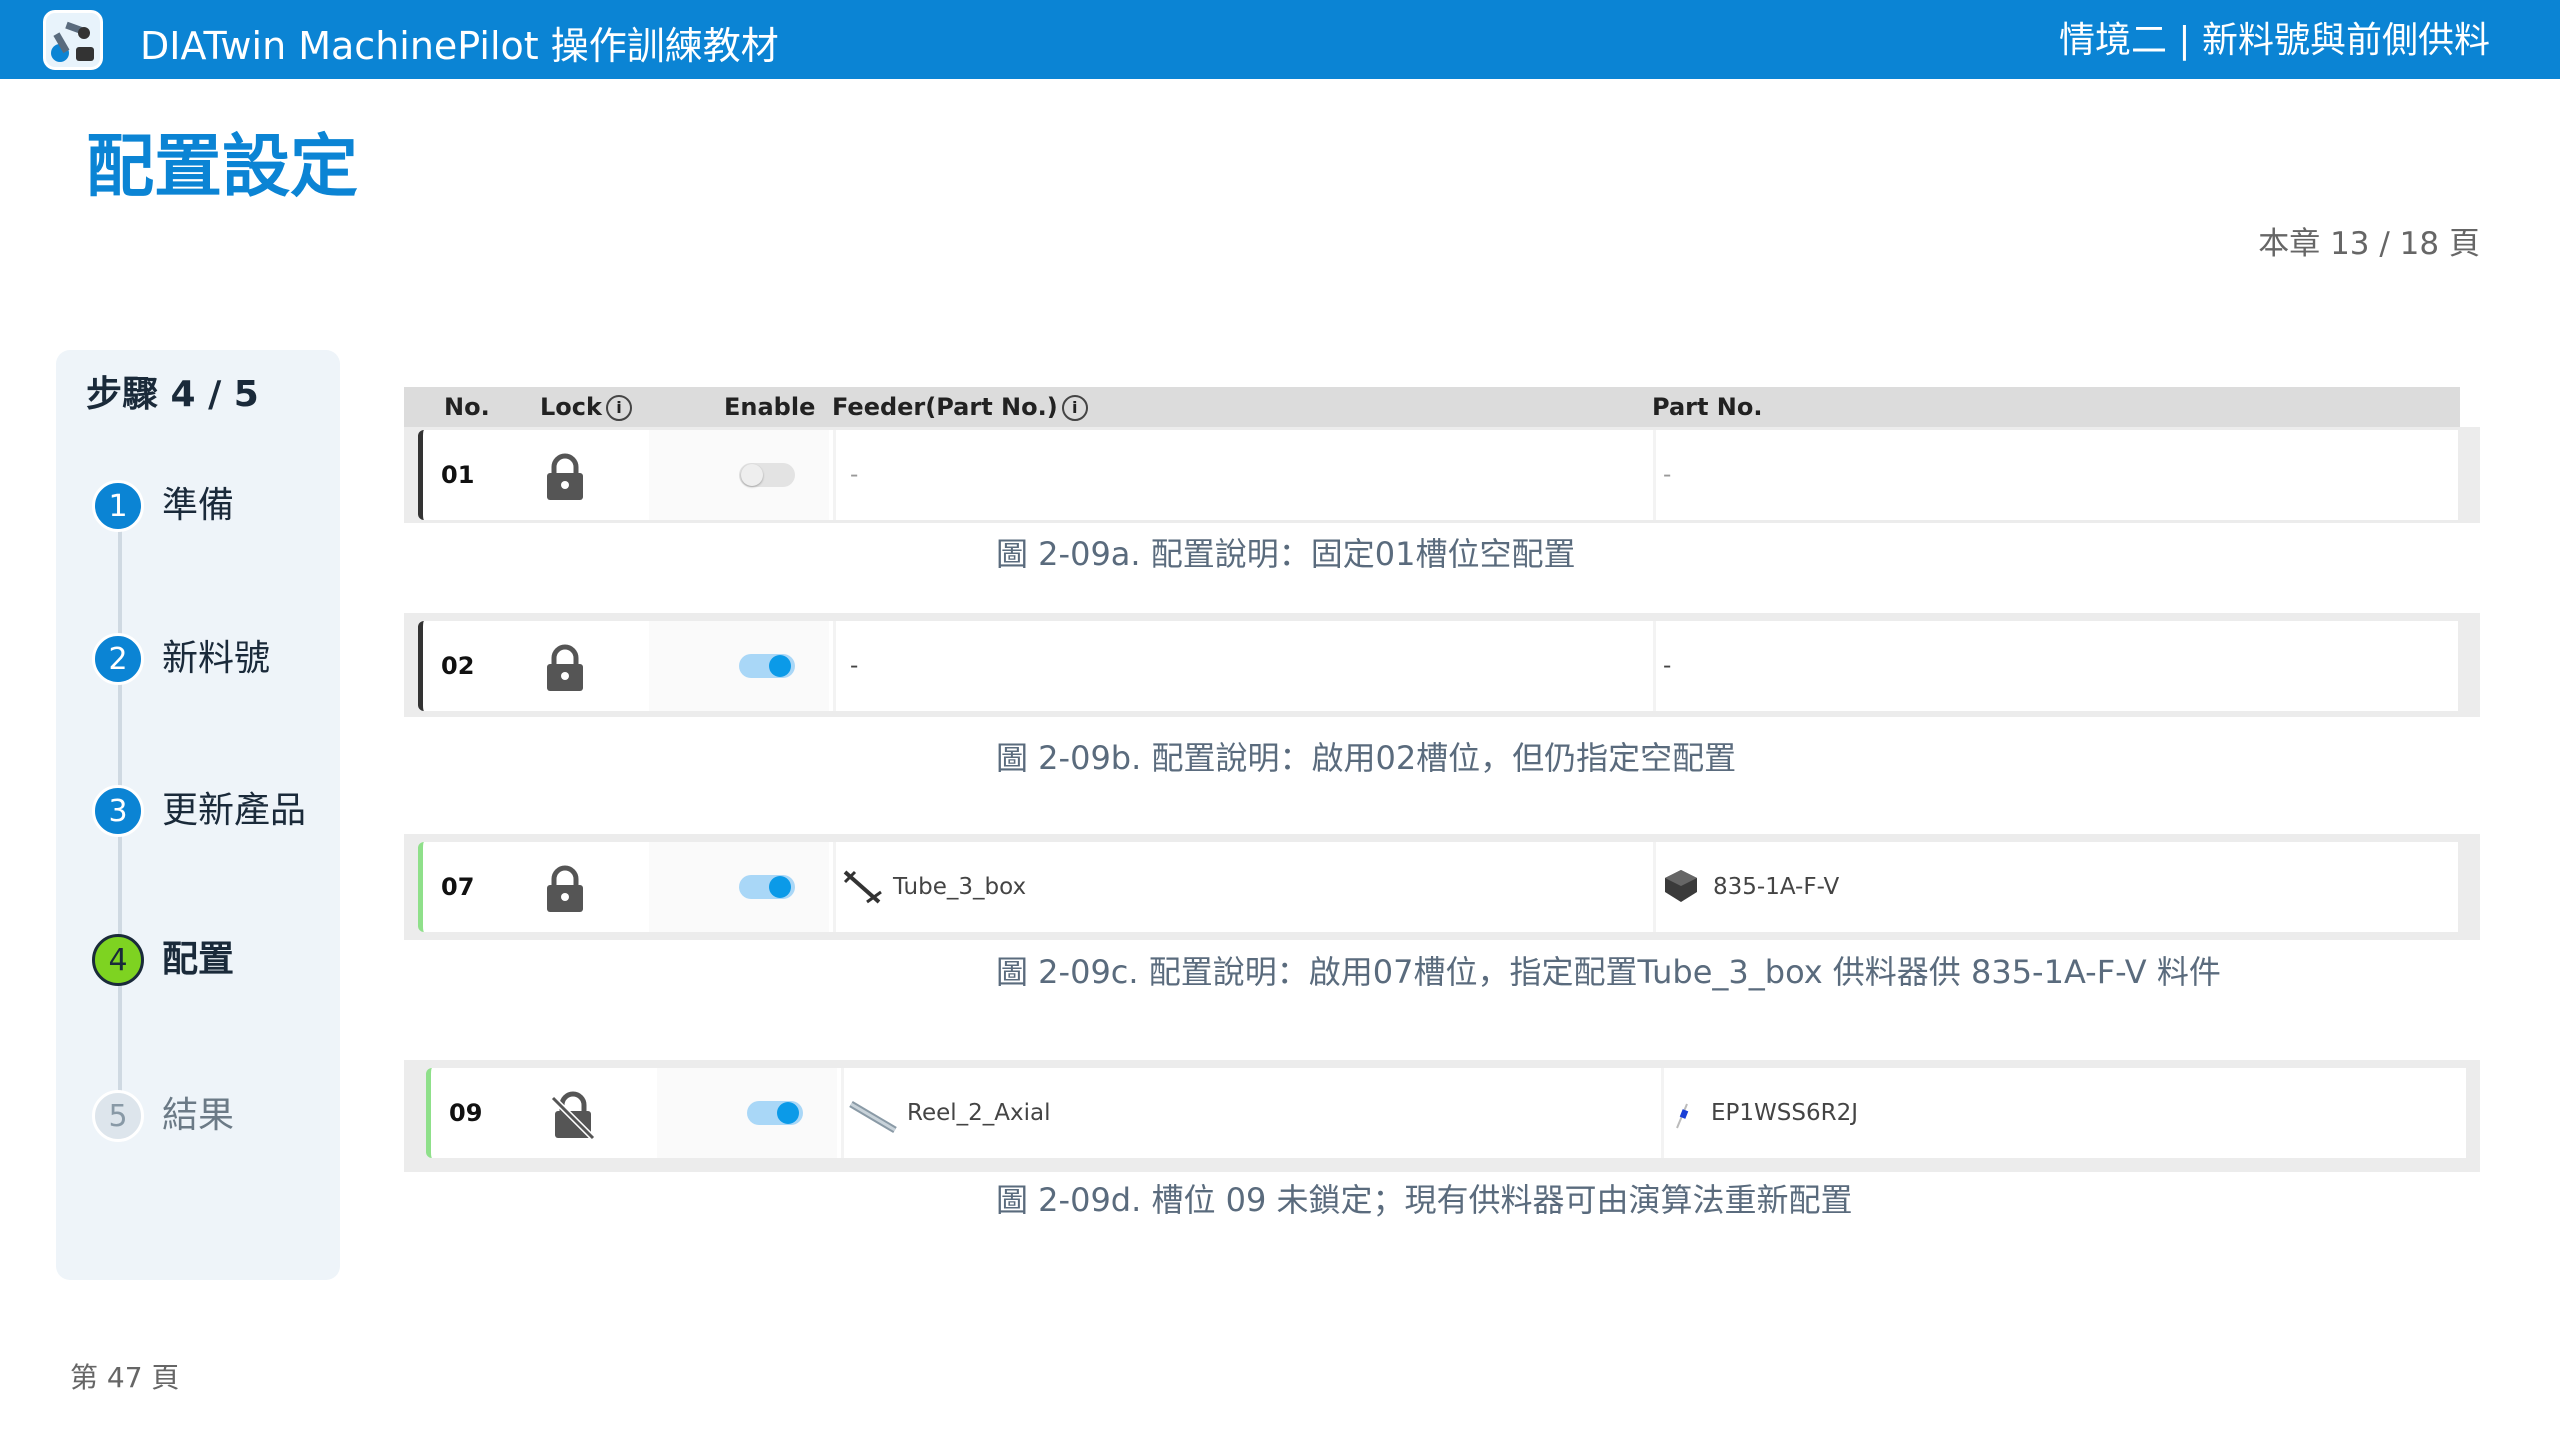  Describe the element at coordinates (1707, 407) in the screenshot. I see `column-header-part-no: Part No.` at that location.